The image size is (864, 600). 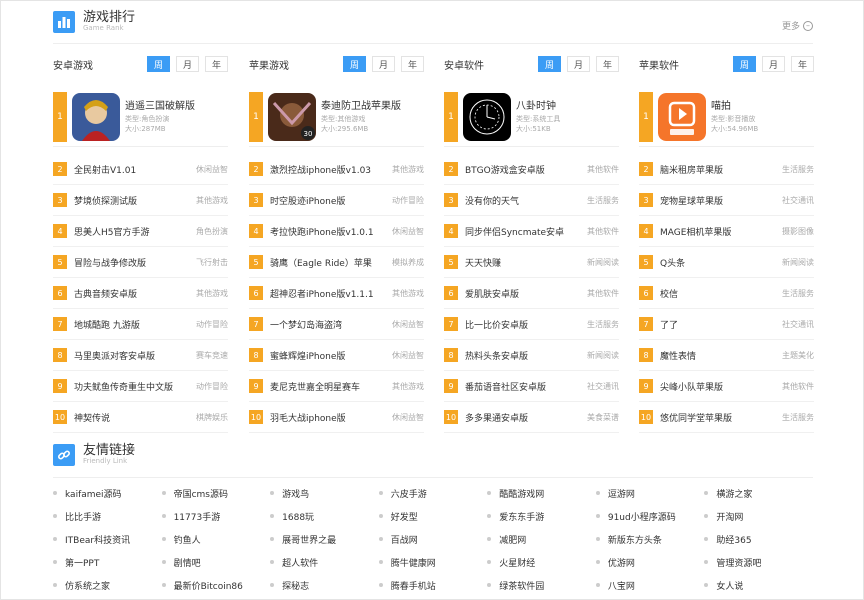 I want to click on link-label: 八宝网, so click(x=621, y=585).